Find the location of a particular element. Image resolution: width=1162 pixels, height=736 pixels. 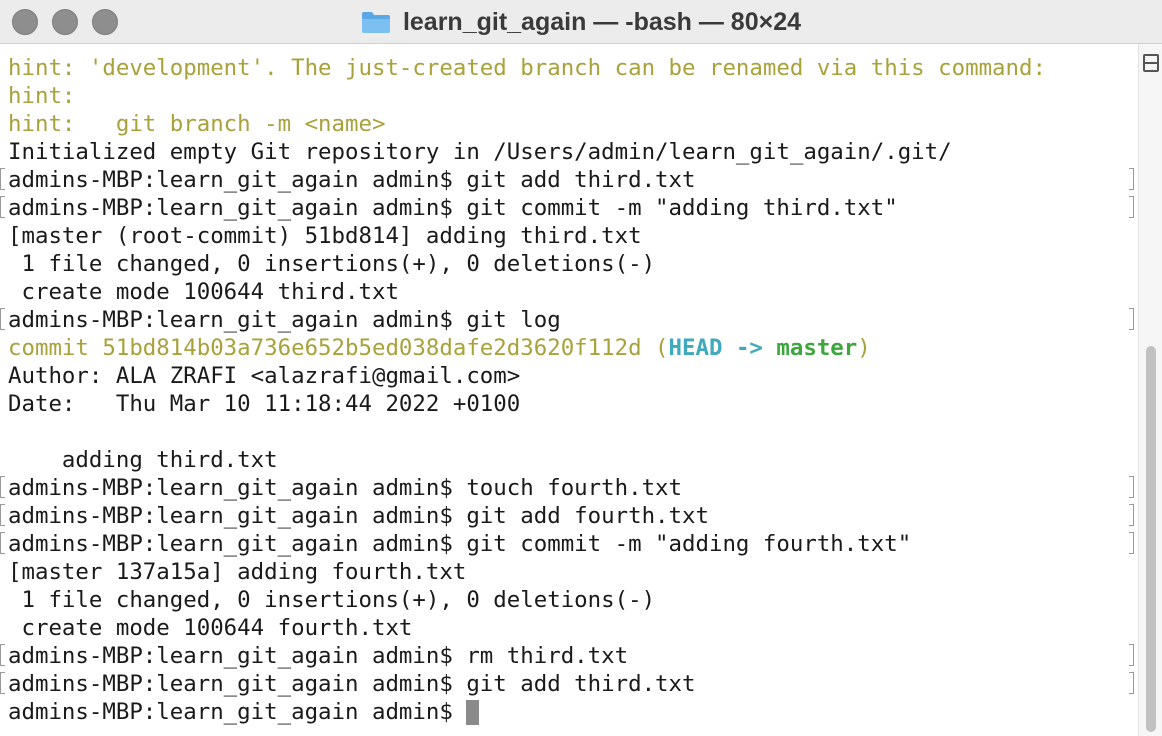

output-line: hint: git branch -m <name> is located at coordinates (569, 124).